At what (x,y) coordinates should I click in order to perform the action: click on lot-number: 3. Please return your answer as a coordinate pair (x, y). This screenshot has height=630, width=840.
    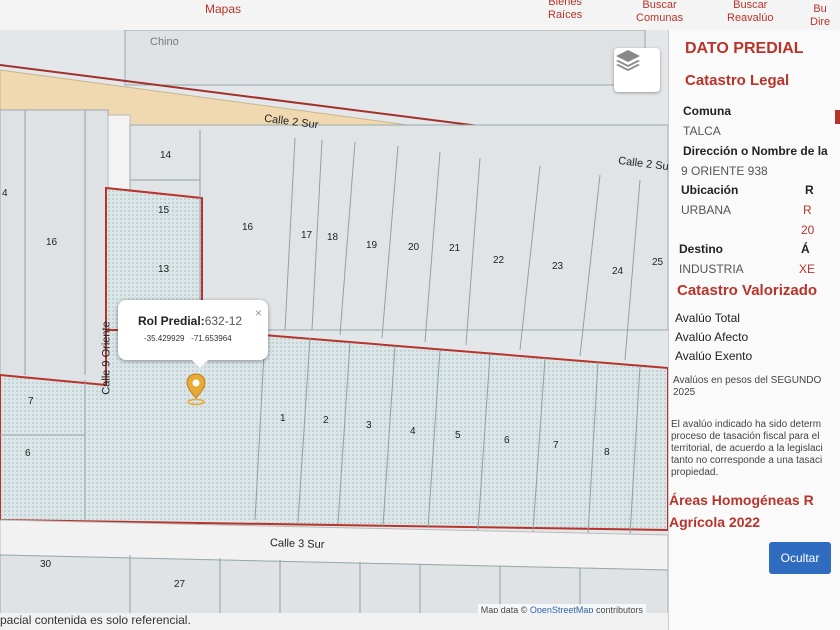
    Looking at the image, I should click on (369, 425).